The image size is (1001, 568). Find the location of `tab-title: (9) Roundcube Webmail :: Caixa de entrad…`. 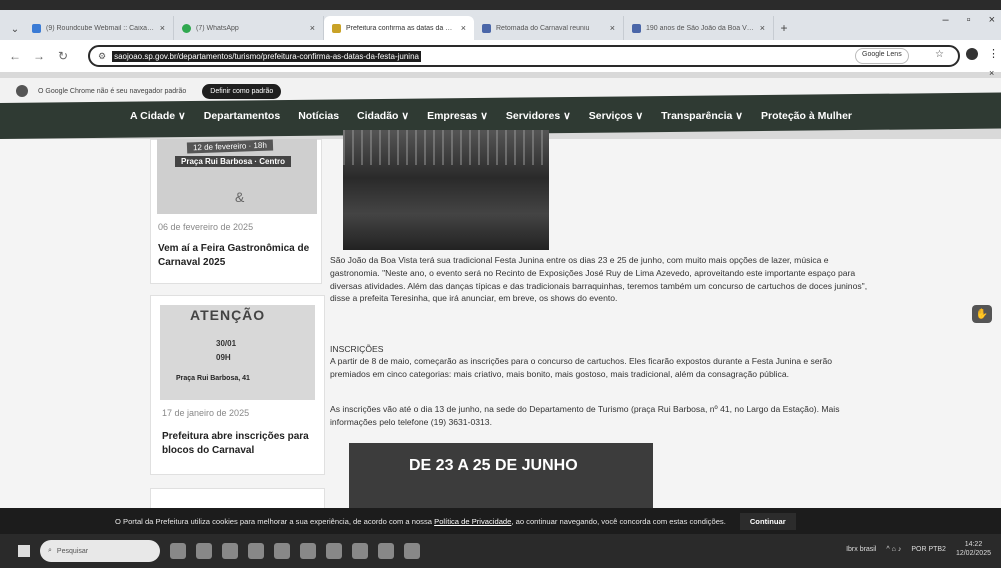

tab-title: (9) Roundcube Webmail :: Caixa de entrad… is located at coordinates (100, 28).